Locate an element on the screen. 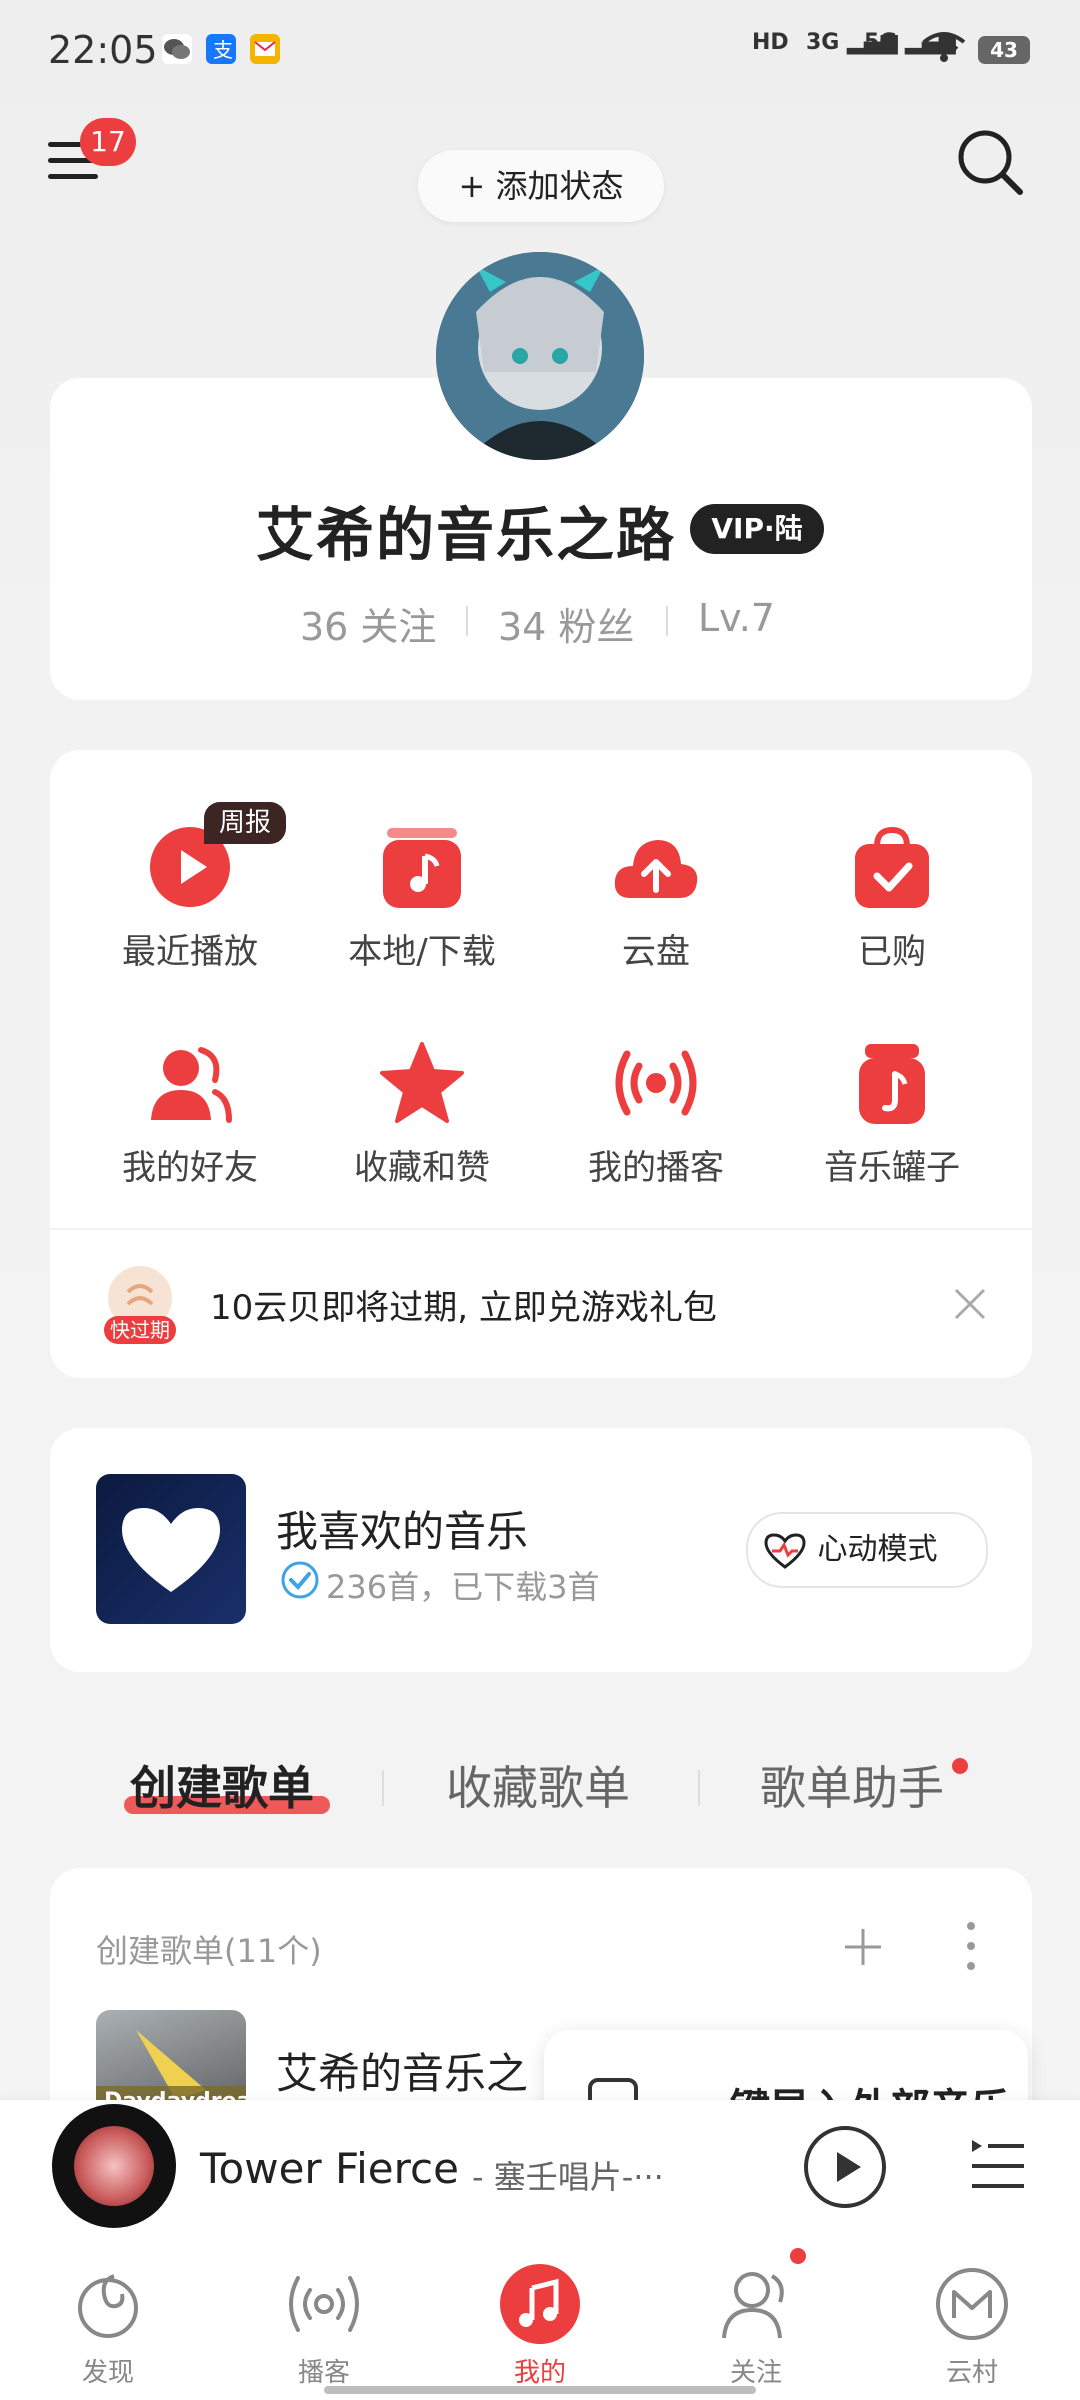 Image resolution: width=1080 pixels, height=2400 pixels. avatar is located at coordinates (540, 356).